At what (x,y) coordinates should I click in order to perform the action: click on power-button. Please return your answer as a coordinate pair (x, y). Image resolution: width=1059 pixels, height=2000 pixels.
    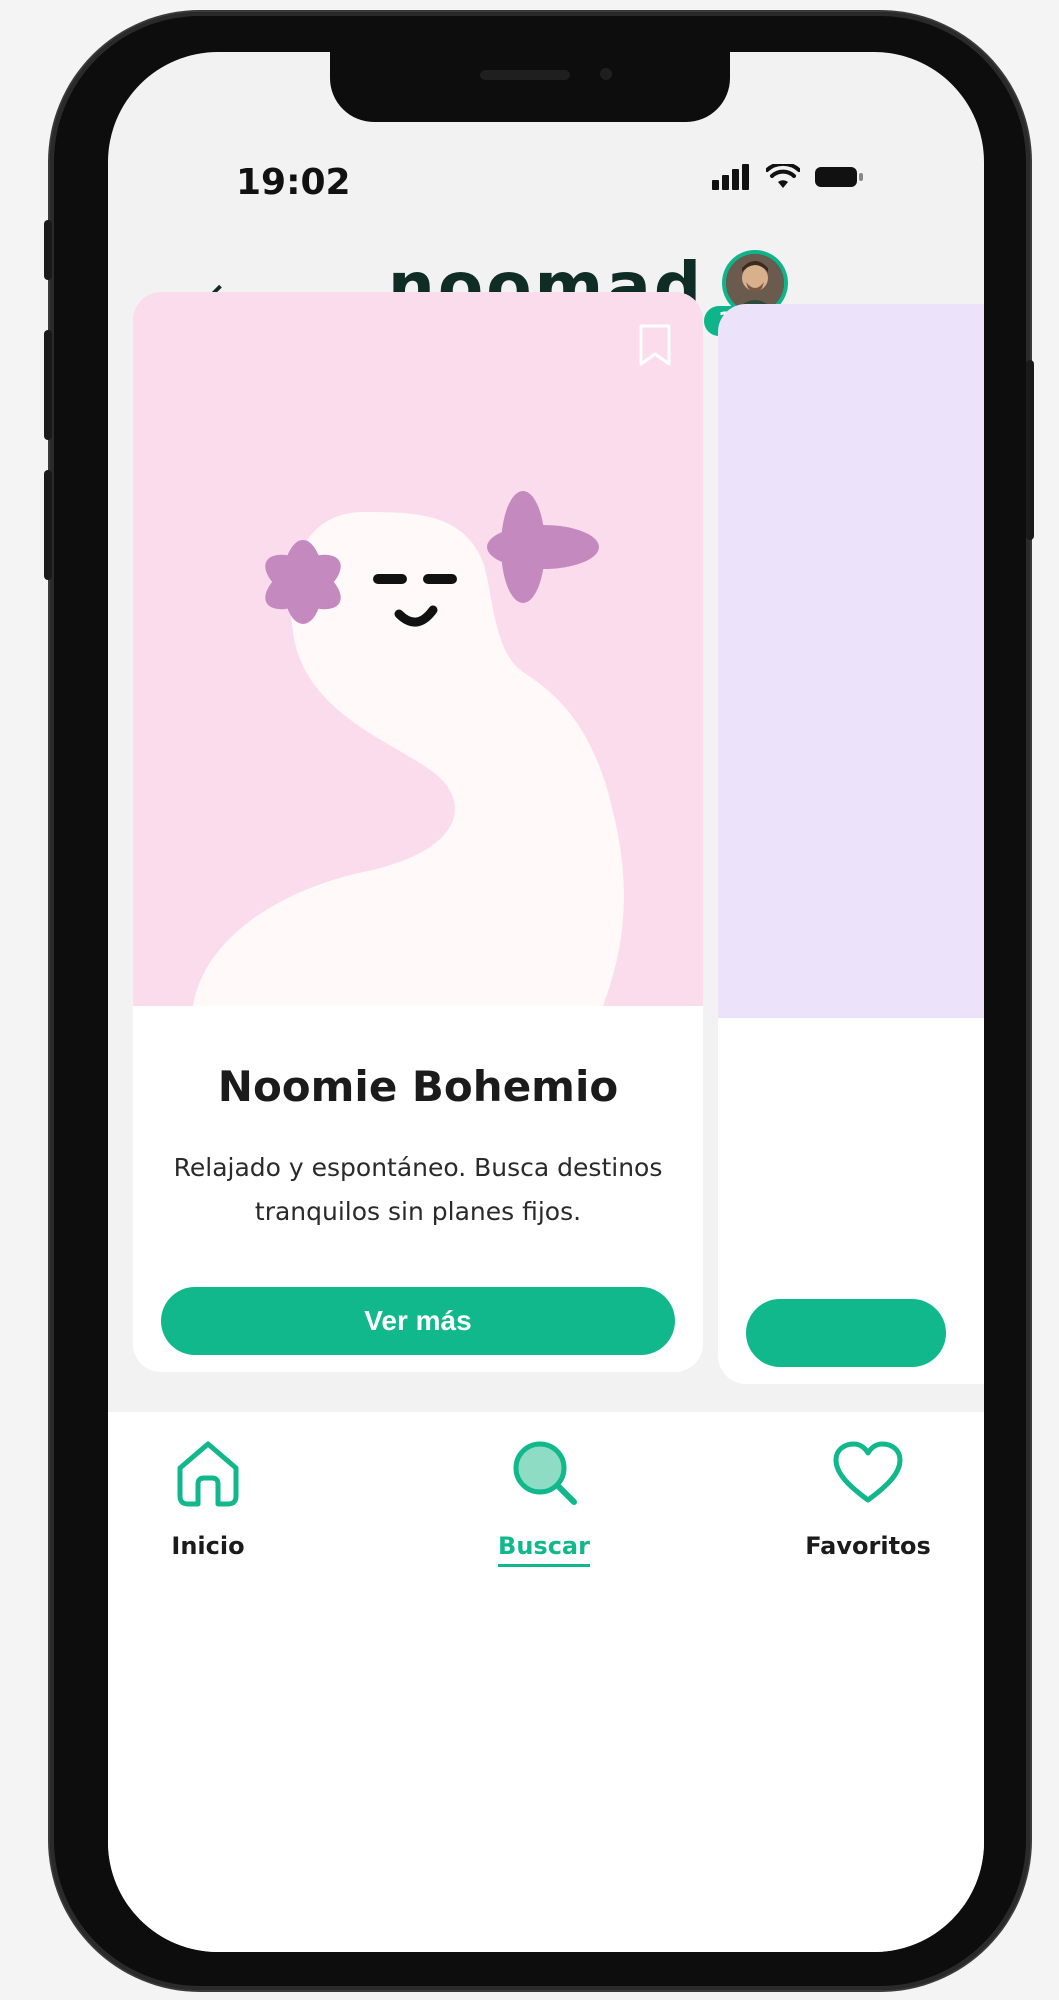
    Looking at the image, I should click on (1030, 450).